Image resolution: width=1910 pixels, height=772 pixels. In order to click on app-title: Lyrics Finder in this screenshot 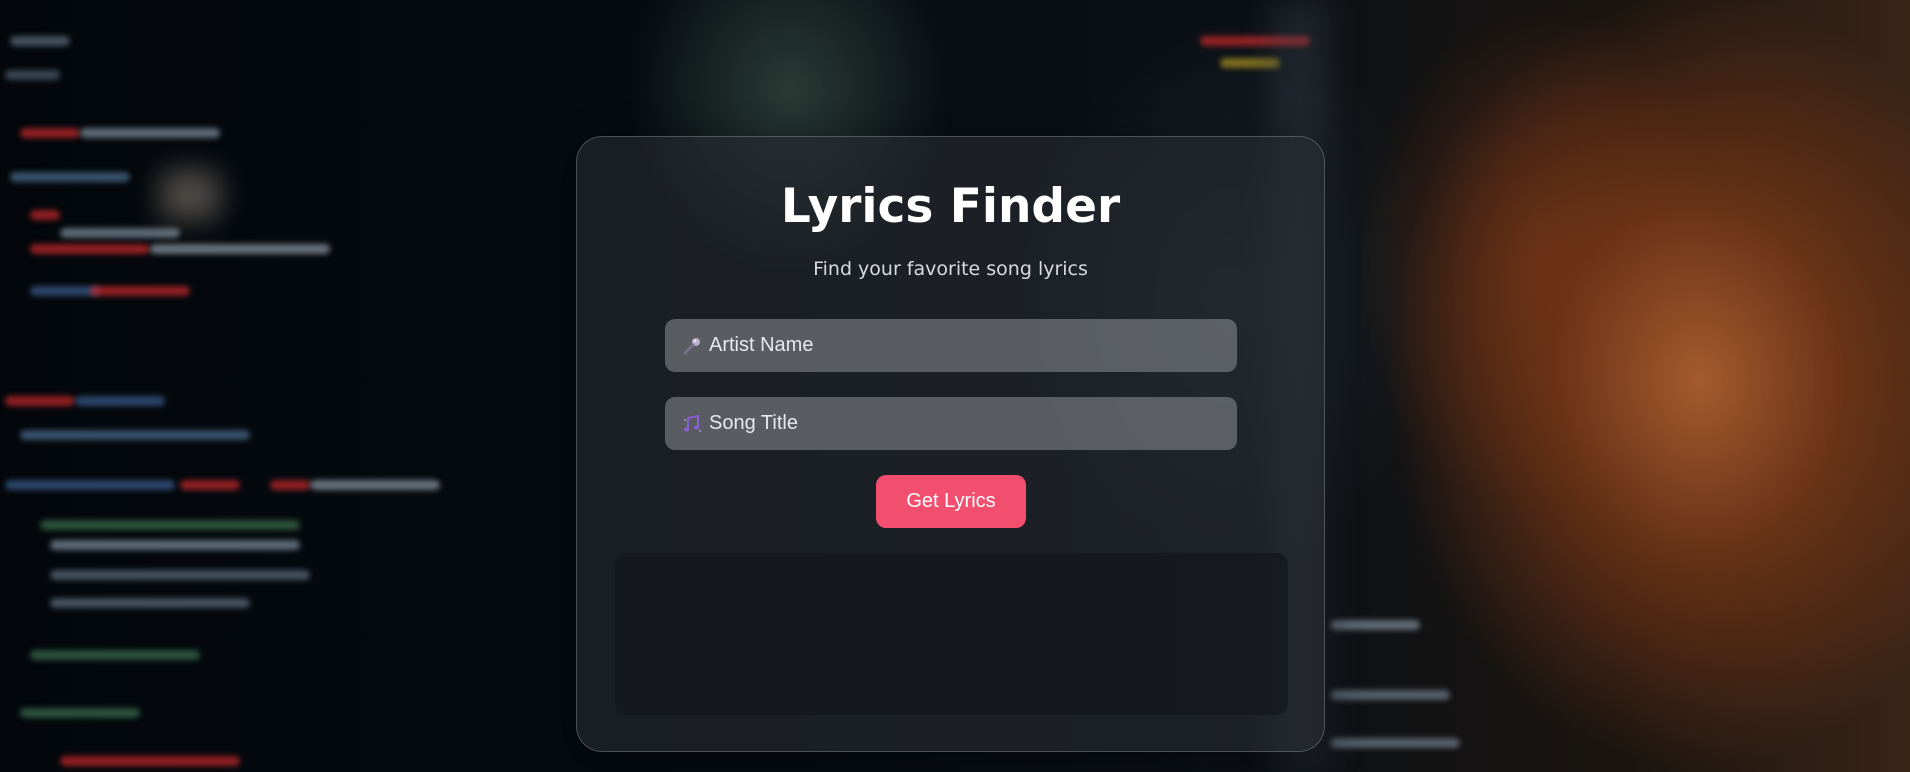, I will do `click(950, 206)`.